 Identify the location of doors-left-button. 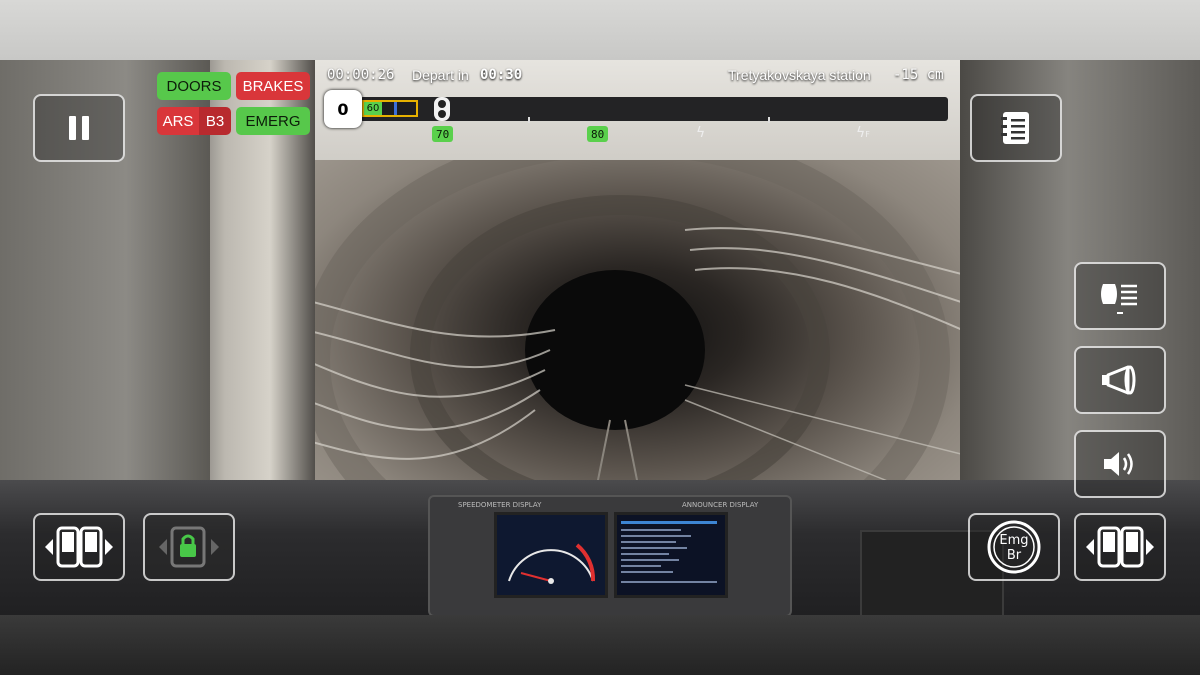
(79, 547).